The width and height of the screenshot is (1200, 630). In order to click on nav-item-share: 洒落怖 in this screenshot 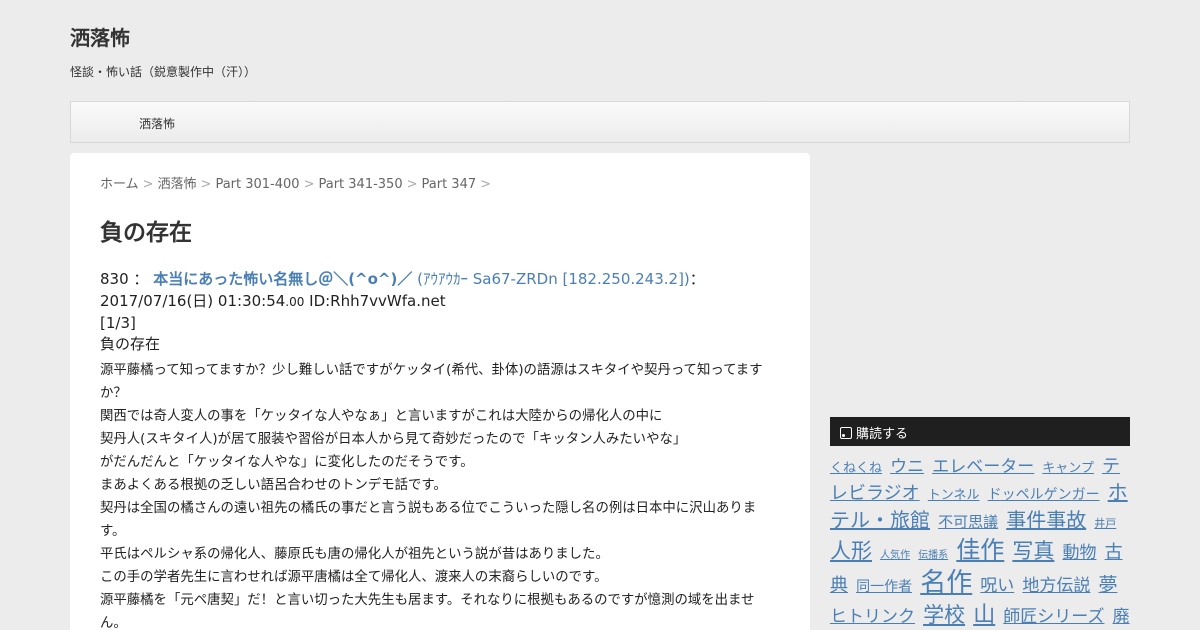, I will do `click(157, 123)`.